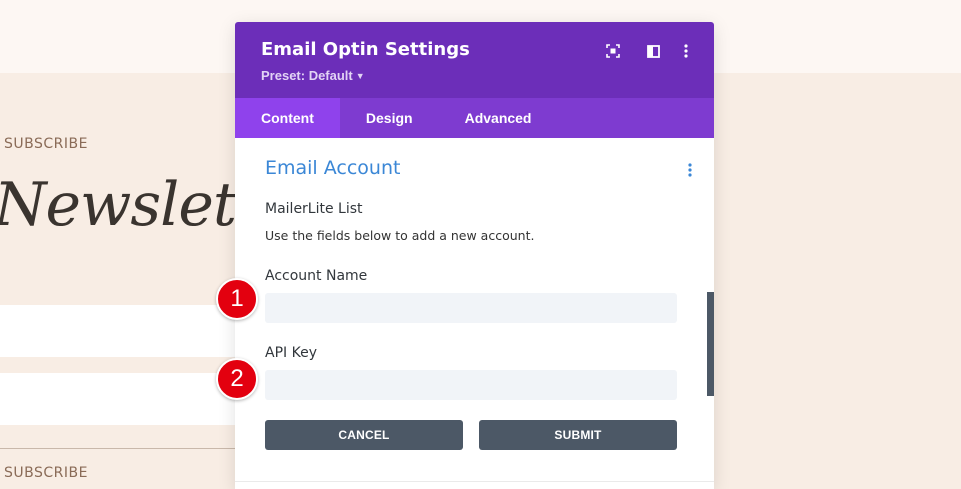 Image resolution: width=961 pixels, height=489 pixels. What do you see at coordinates (287, 118) in the screenshot?
I see `tab-content: Content` at bounding box center [287, 118].